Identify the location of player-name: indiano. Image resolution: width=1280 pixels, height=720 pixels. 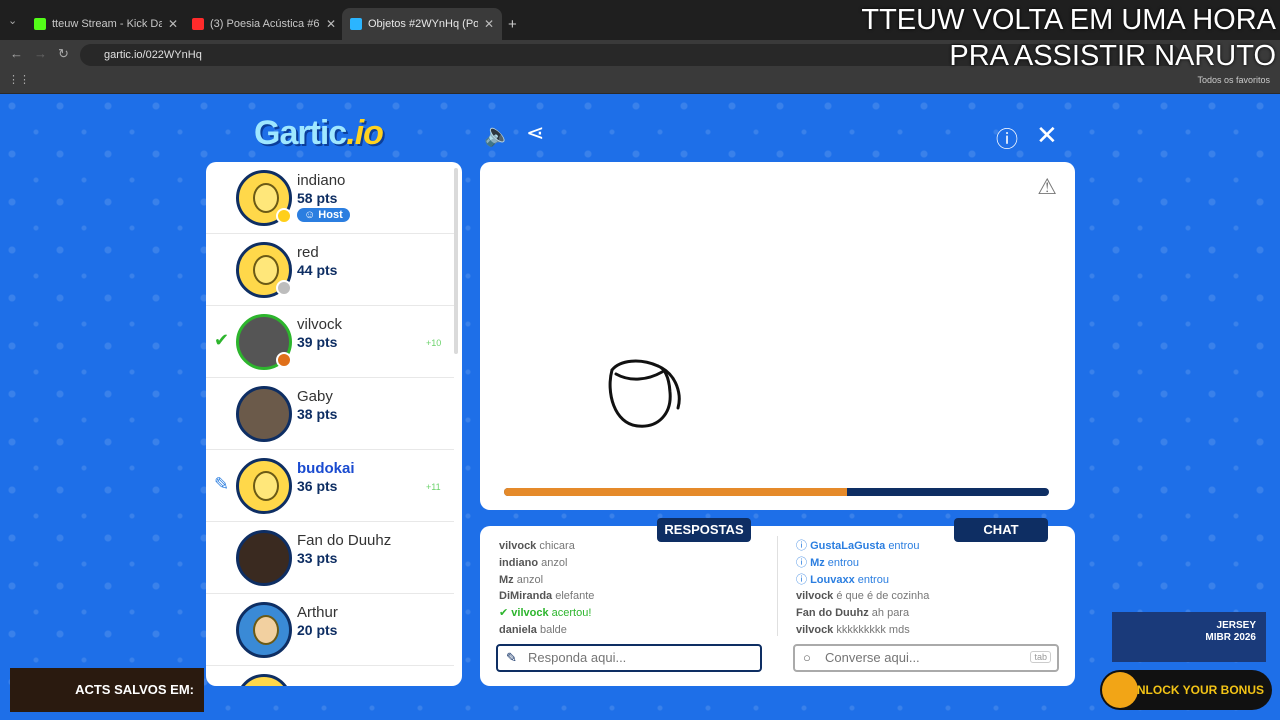
(321, 180).